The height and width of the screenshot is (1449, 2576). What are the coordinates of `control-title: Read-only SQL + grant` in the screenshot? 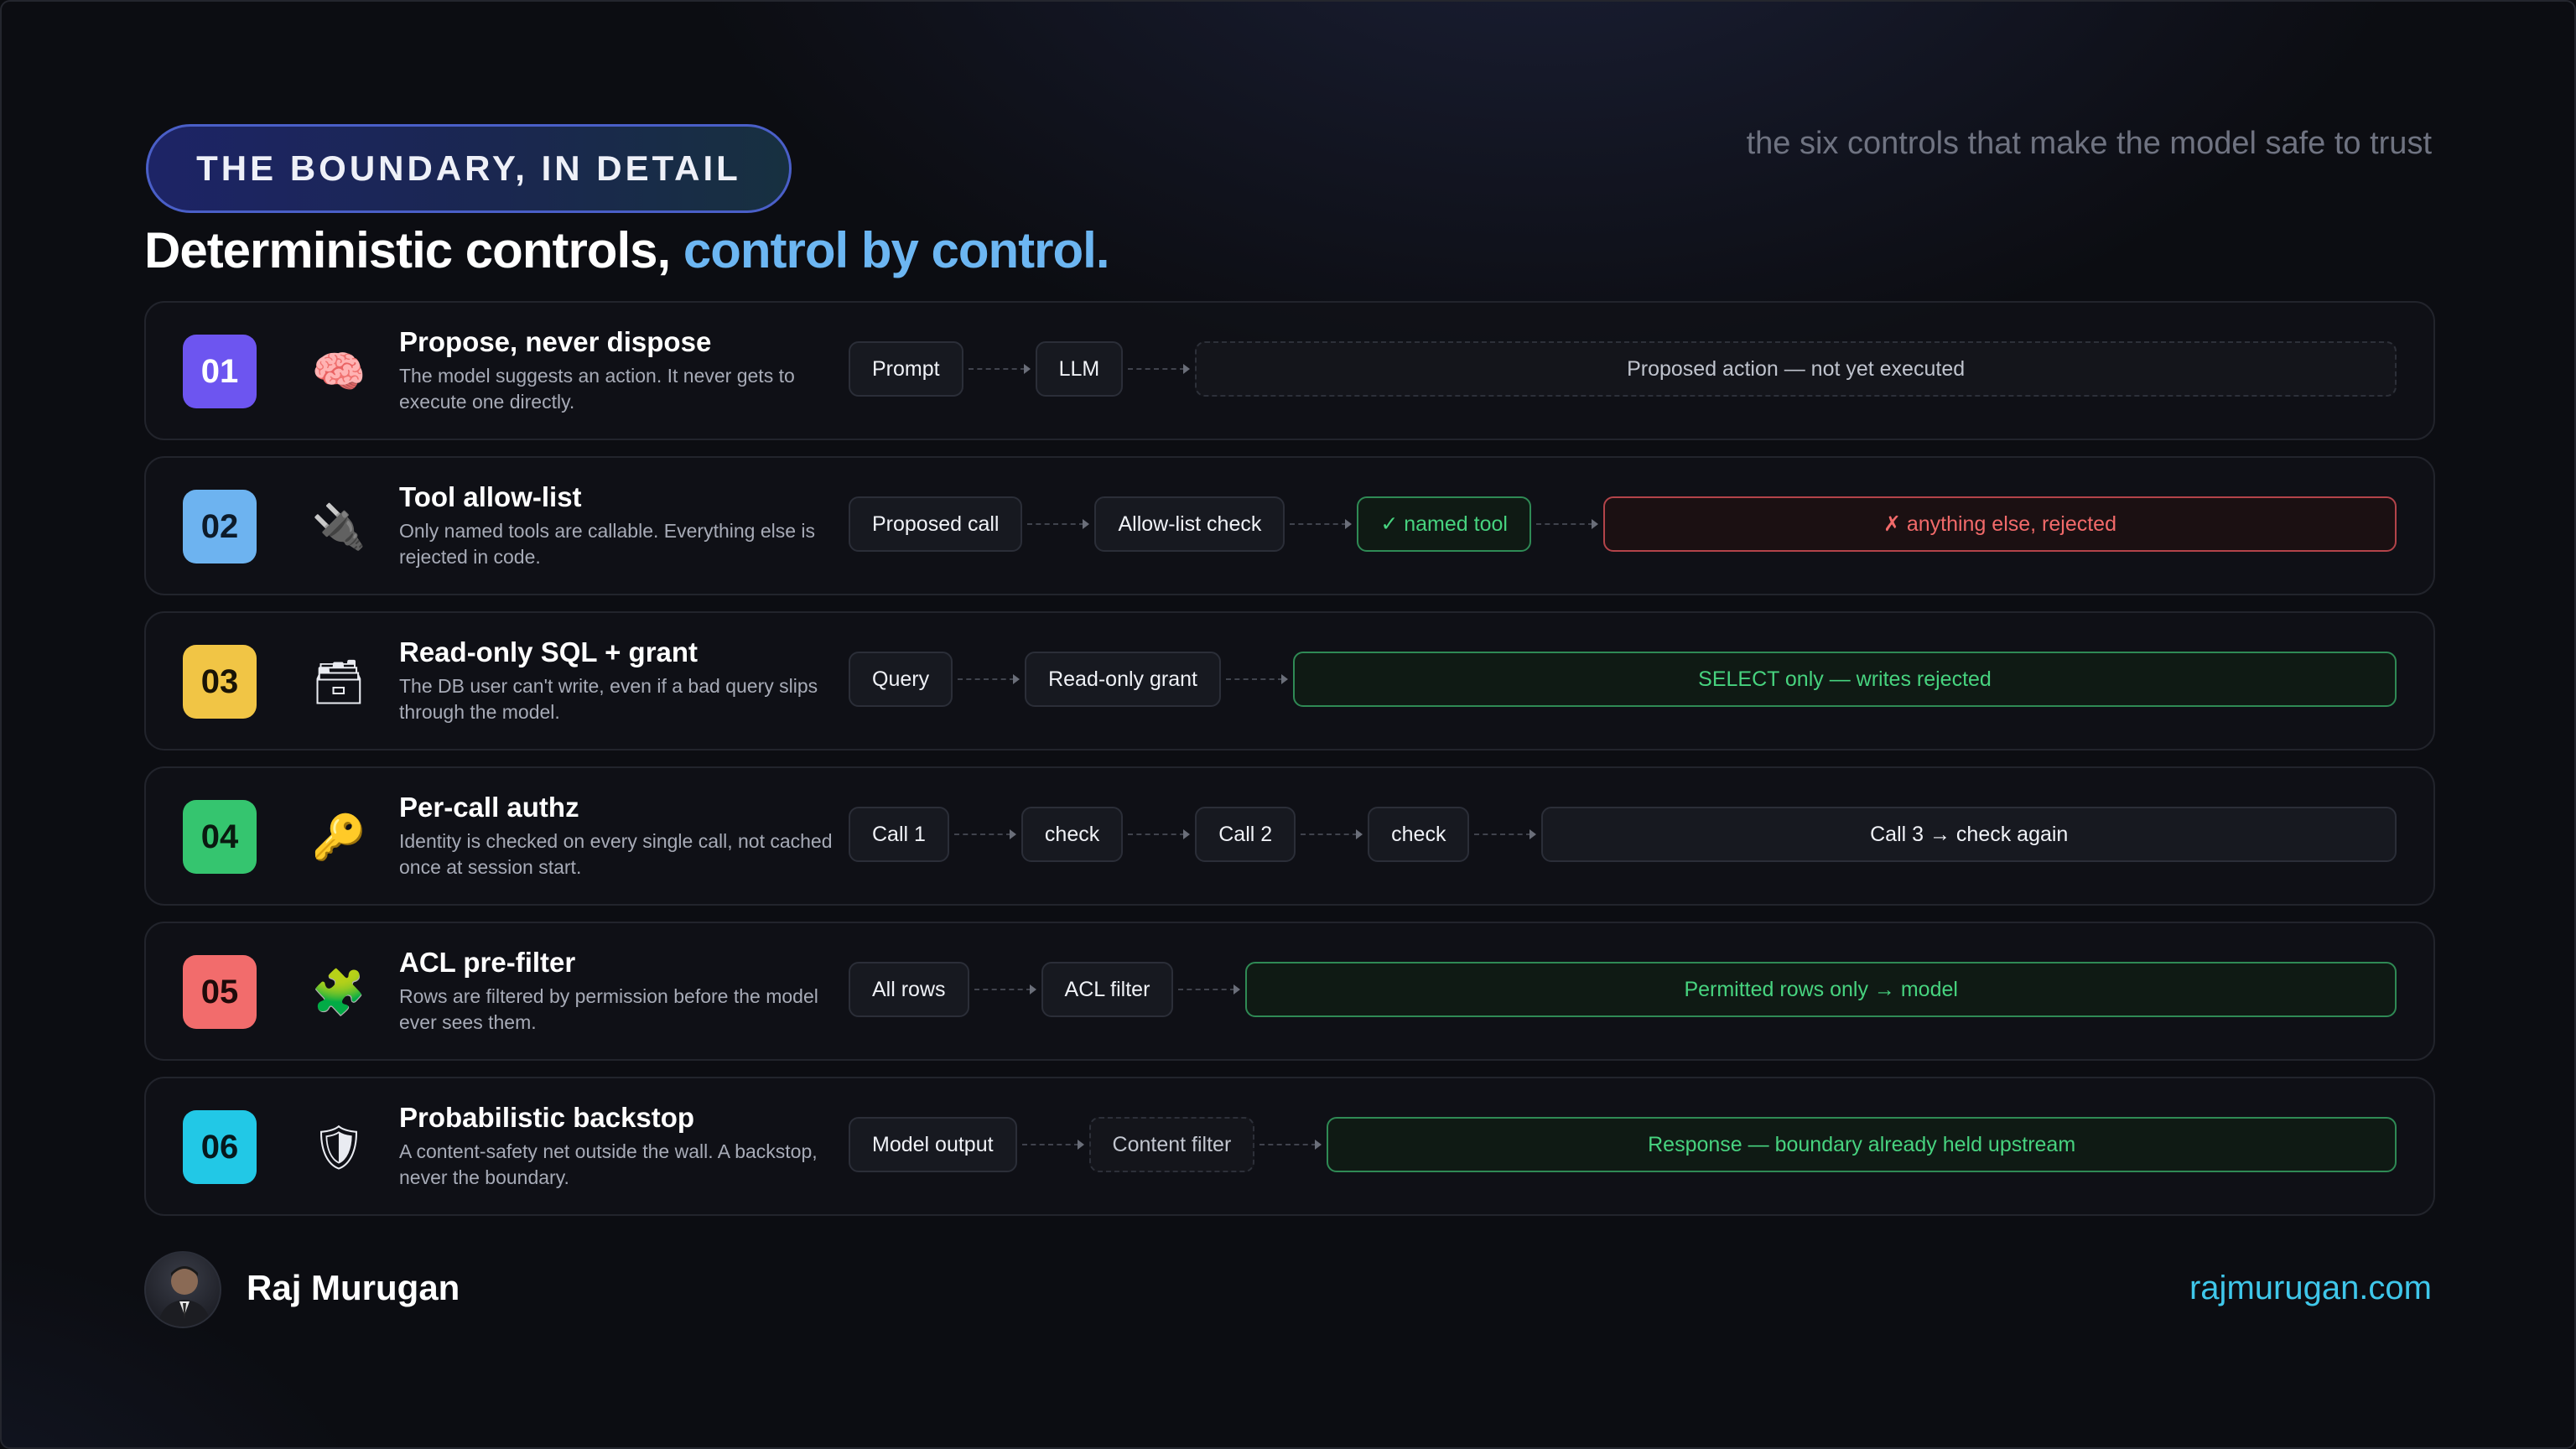 It's located at (549, 651).